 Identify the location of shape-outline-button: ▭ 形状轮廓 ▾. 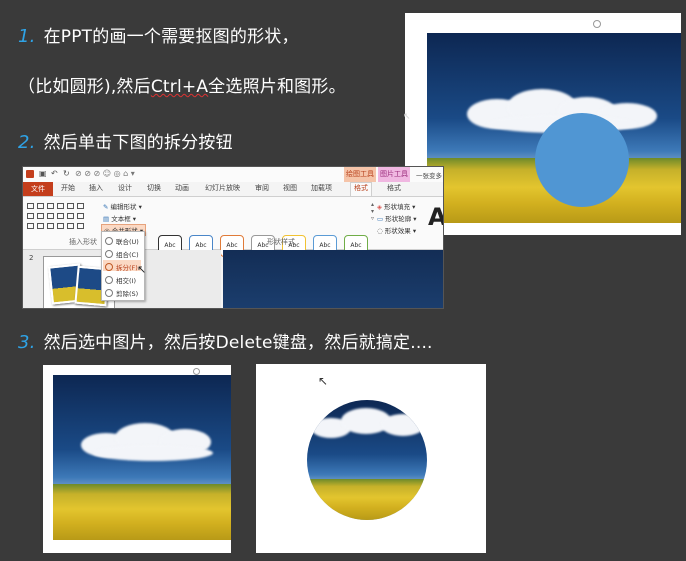
(397, 218).